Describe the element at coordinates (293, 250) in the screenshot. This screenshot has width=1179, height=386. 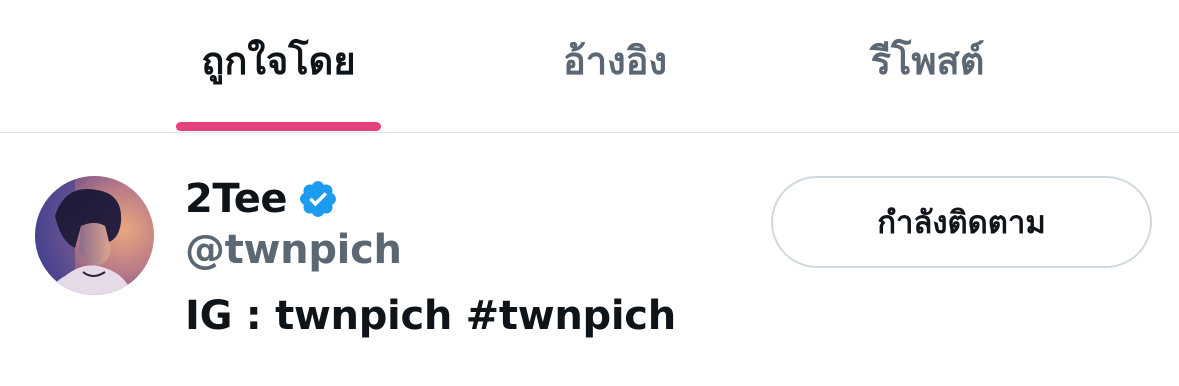
I see `user-handle: @twnpich` at that location.